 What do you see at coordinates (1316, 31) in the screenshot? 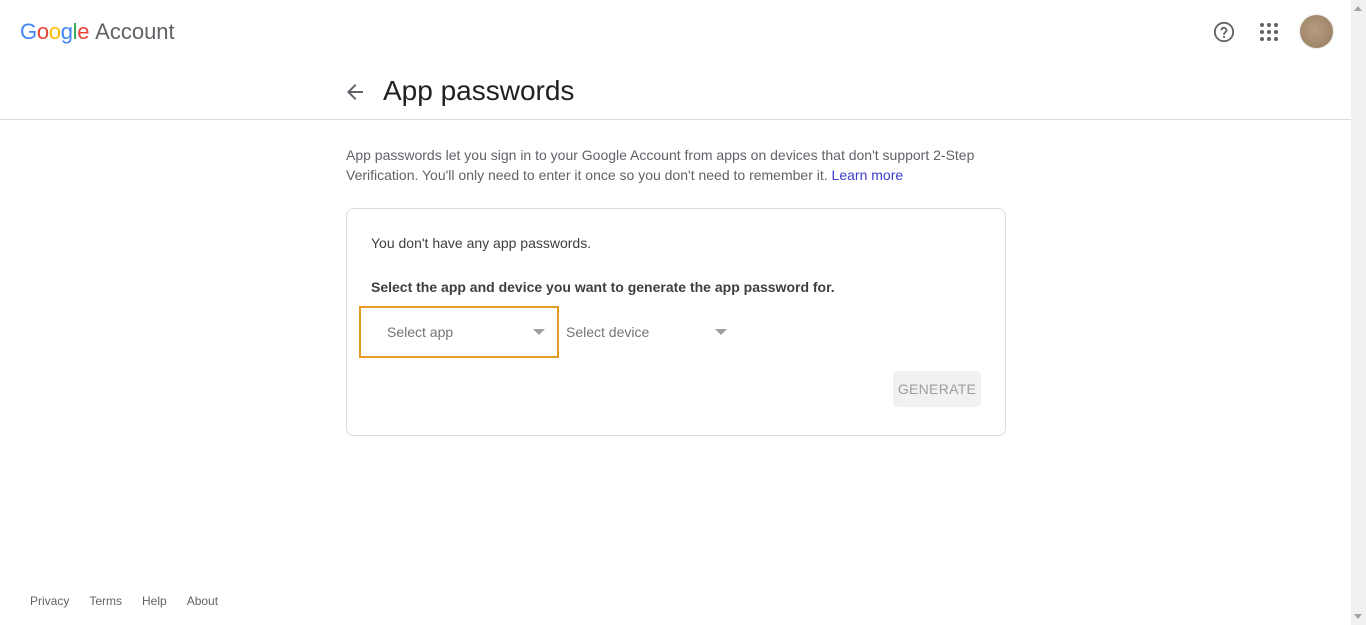
I see `avatar` at bounding box center [1316, 31].